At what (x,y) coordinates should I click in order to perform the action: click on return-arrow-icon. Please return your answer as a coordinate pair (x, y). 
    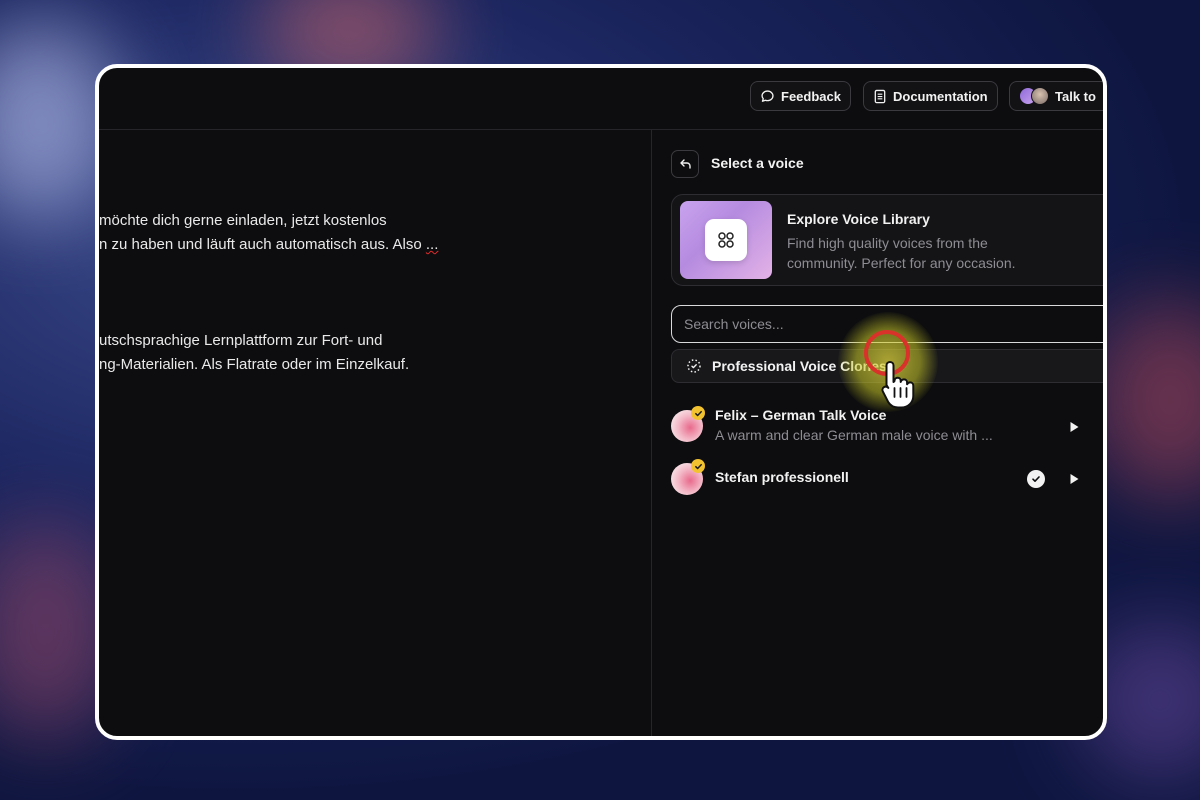
    Looking at the image, I should click on (685, 164).